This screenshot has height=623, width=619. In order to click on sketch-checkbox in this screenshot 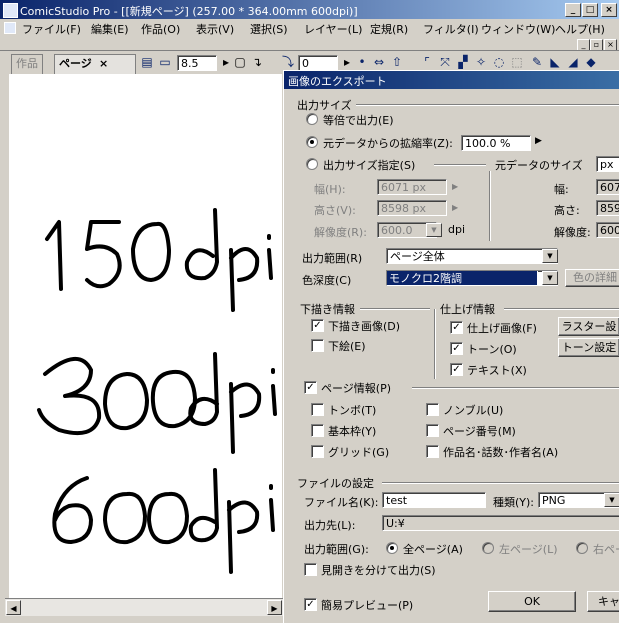, I will do `click(317, 345)`.